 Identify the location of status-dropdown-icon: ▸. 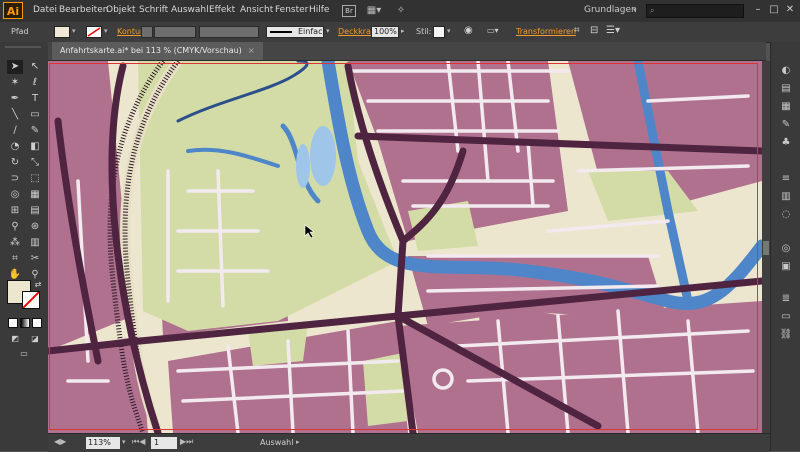
(298, 442).